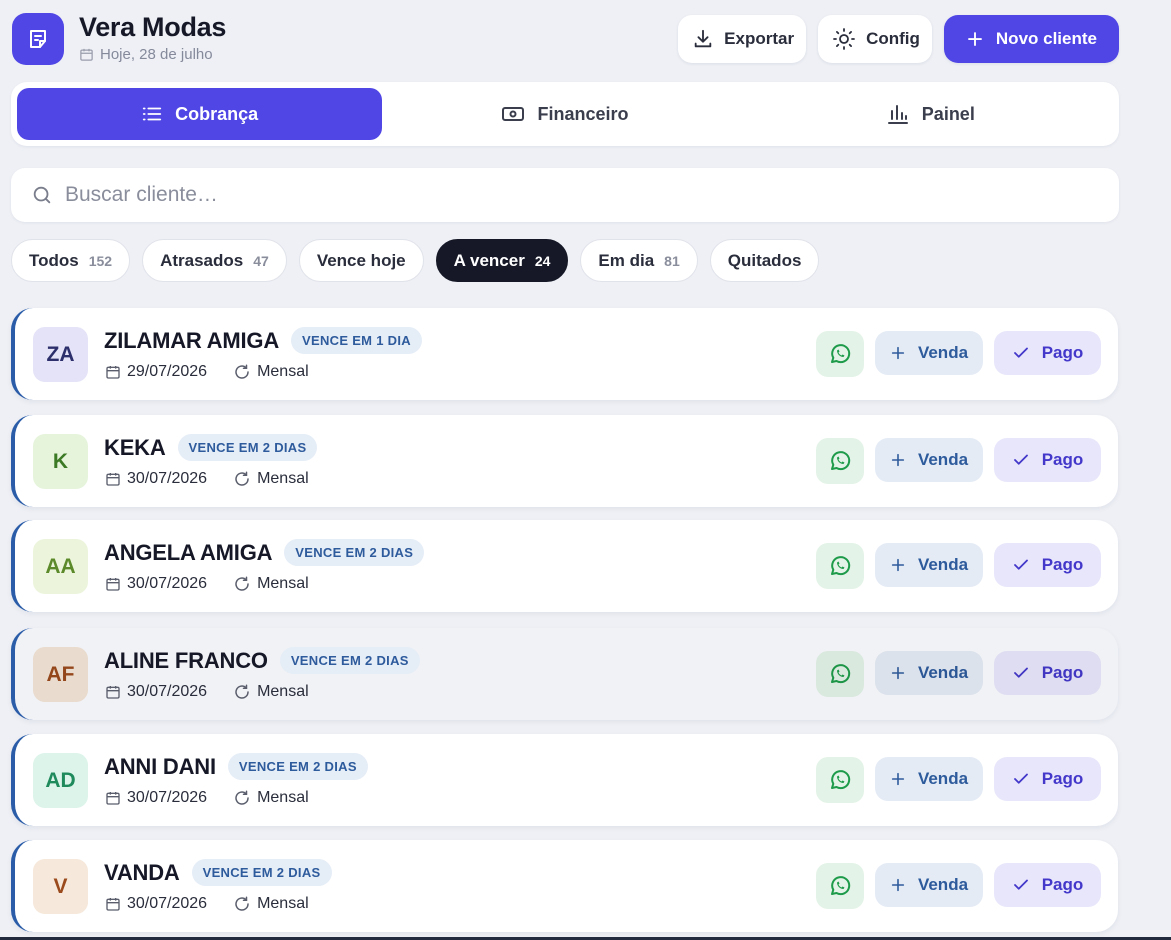  What do you see at coordinates (515, 195) in the screenshot?
I see `search-input` at bounding box center [515, 195].